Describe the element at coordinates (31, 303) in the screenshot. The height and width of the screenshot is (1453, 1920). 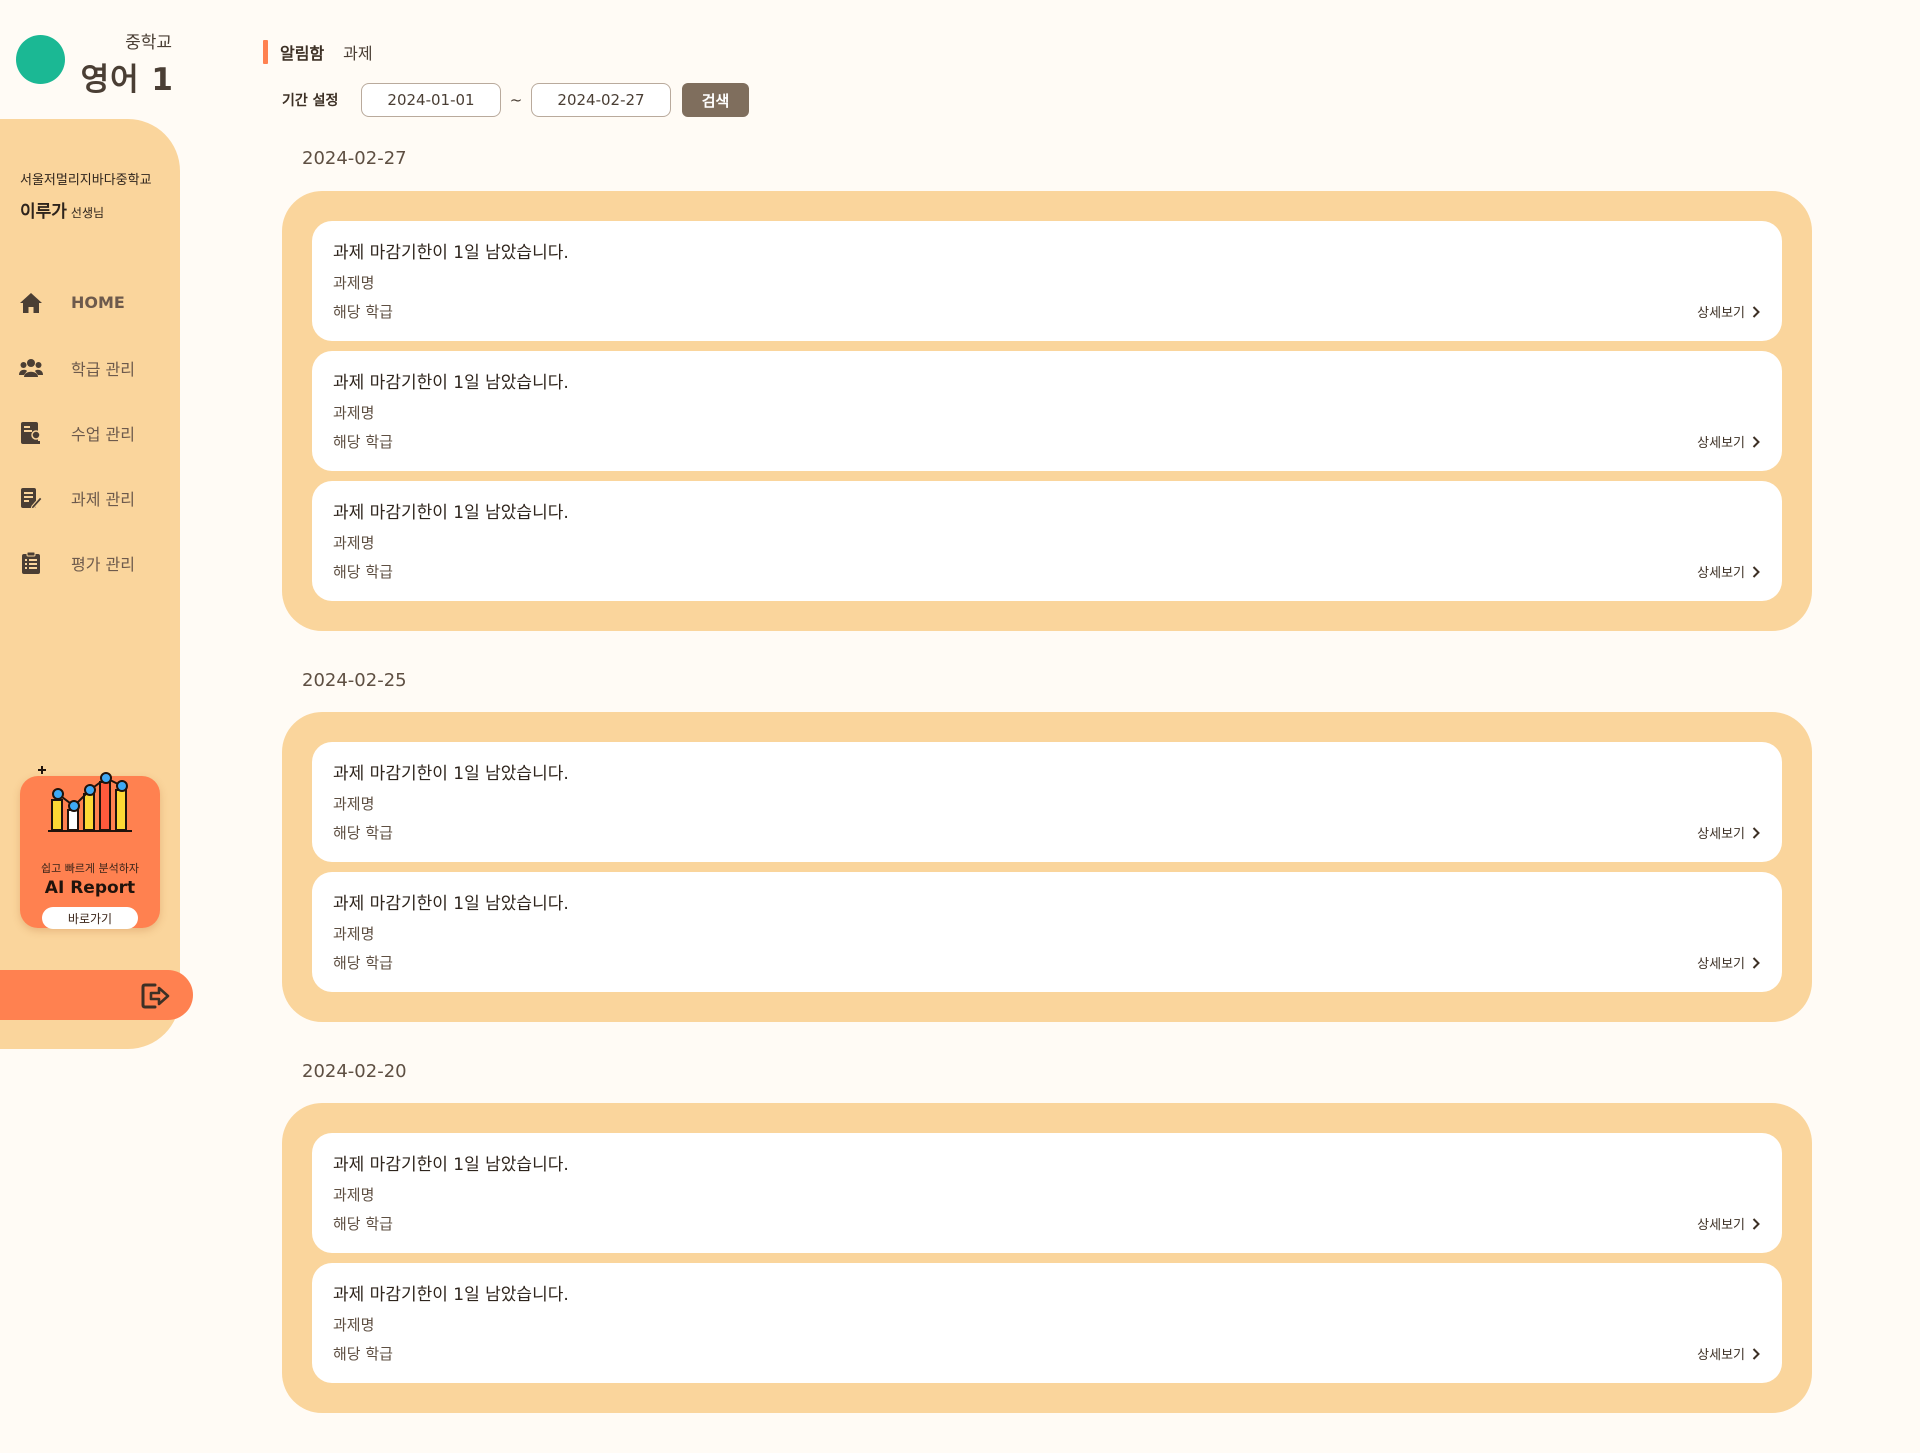
I see `home-icon` at that location.